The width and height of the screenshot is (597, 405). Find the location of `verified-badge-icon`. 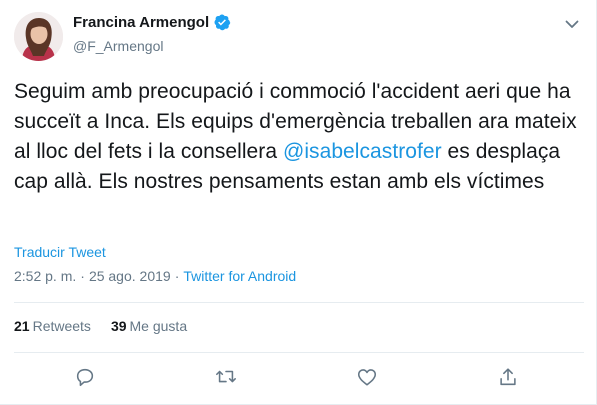

verified-badge-icon is located at coordinates (222, 22).